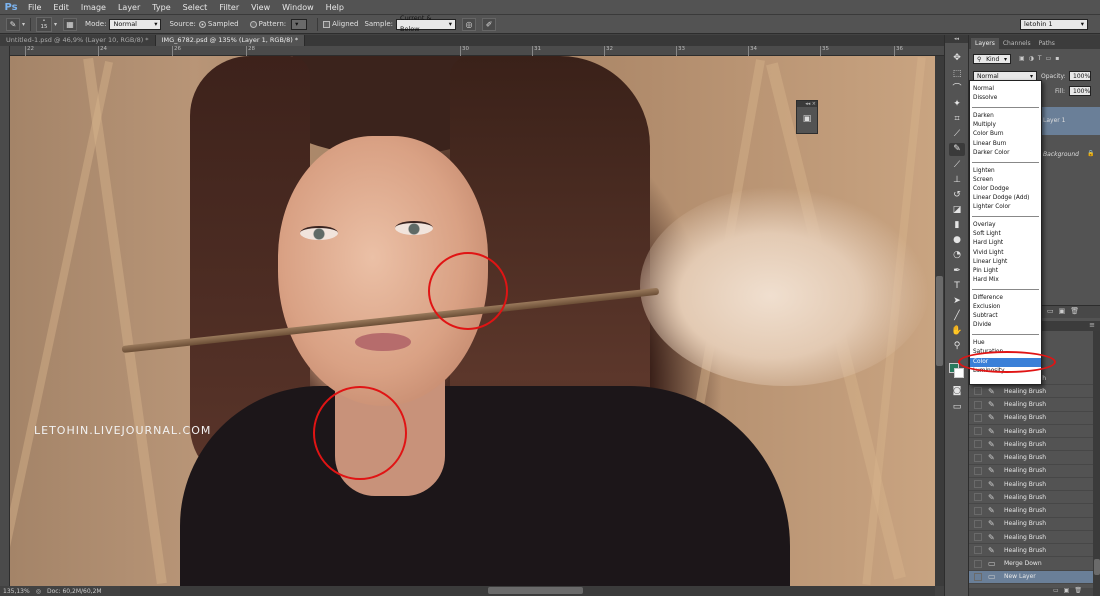 This screenshot has width=1100, height=596. What do you see at coordinates (13, 24) in the screenshot?
I see `healing-brush-tool-preset-icon: ✎` at bounding box center [13, 24].